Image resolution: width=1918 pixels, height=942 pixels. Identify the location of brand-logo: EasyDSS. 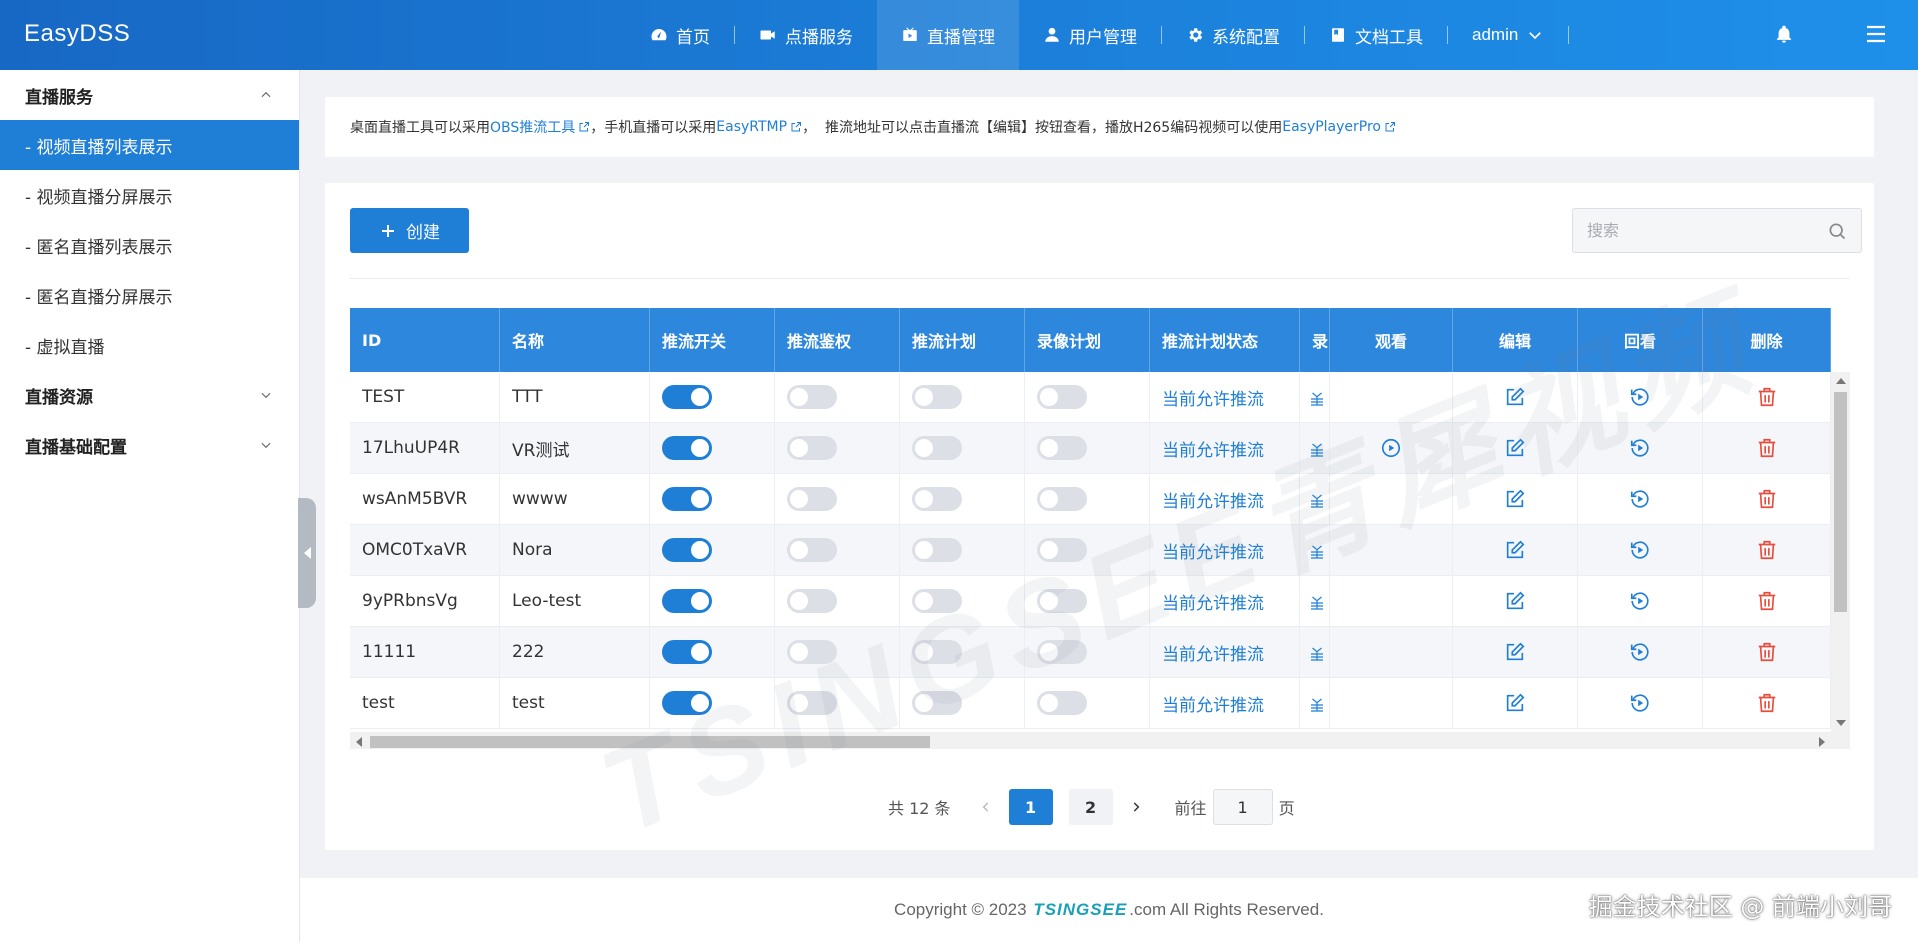
(77, 34).